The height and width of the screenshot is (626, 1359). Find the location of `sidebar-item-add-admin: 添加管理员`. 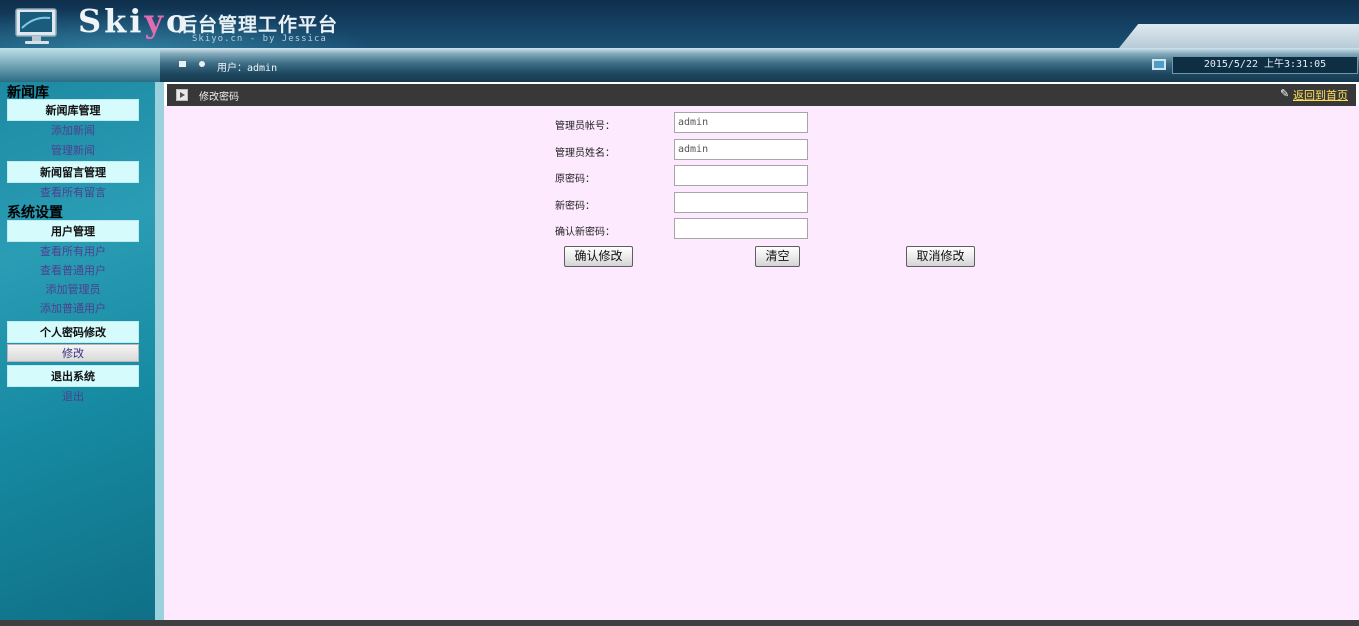

sidebar-item-add-admin: 添加管理员 is located at coordinates (73, 290).